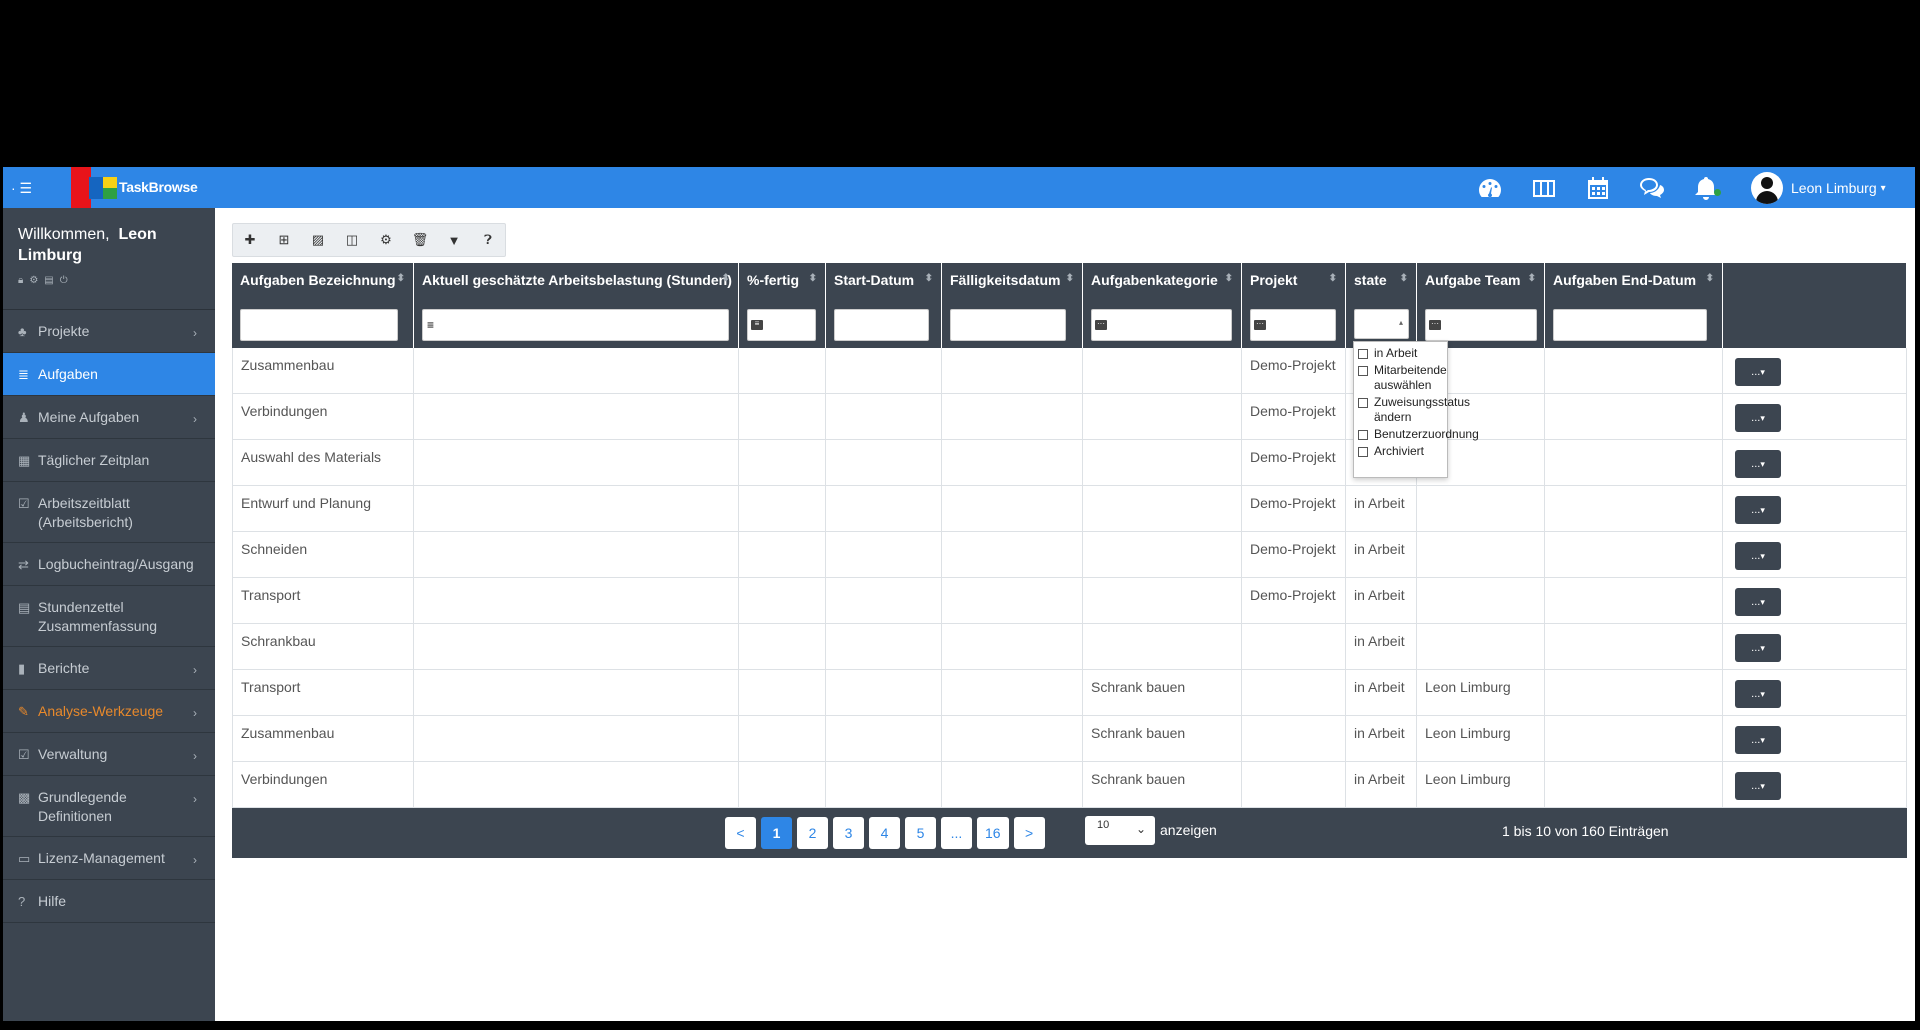 The height and width of the screenshot is (1030, 1920). I want to click on state-filter-option: Mitarbeitende auswählen, so click(1400, 378).